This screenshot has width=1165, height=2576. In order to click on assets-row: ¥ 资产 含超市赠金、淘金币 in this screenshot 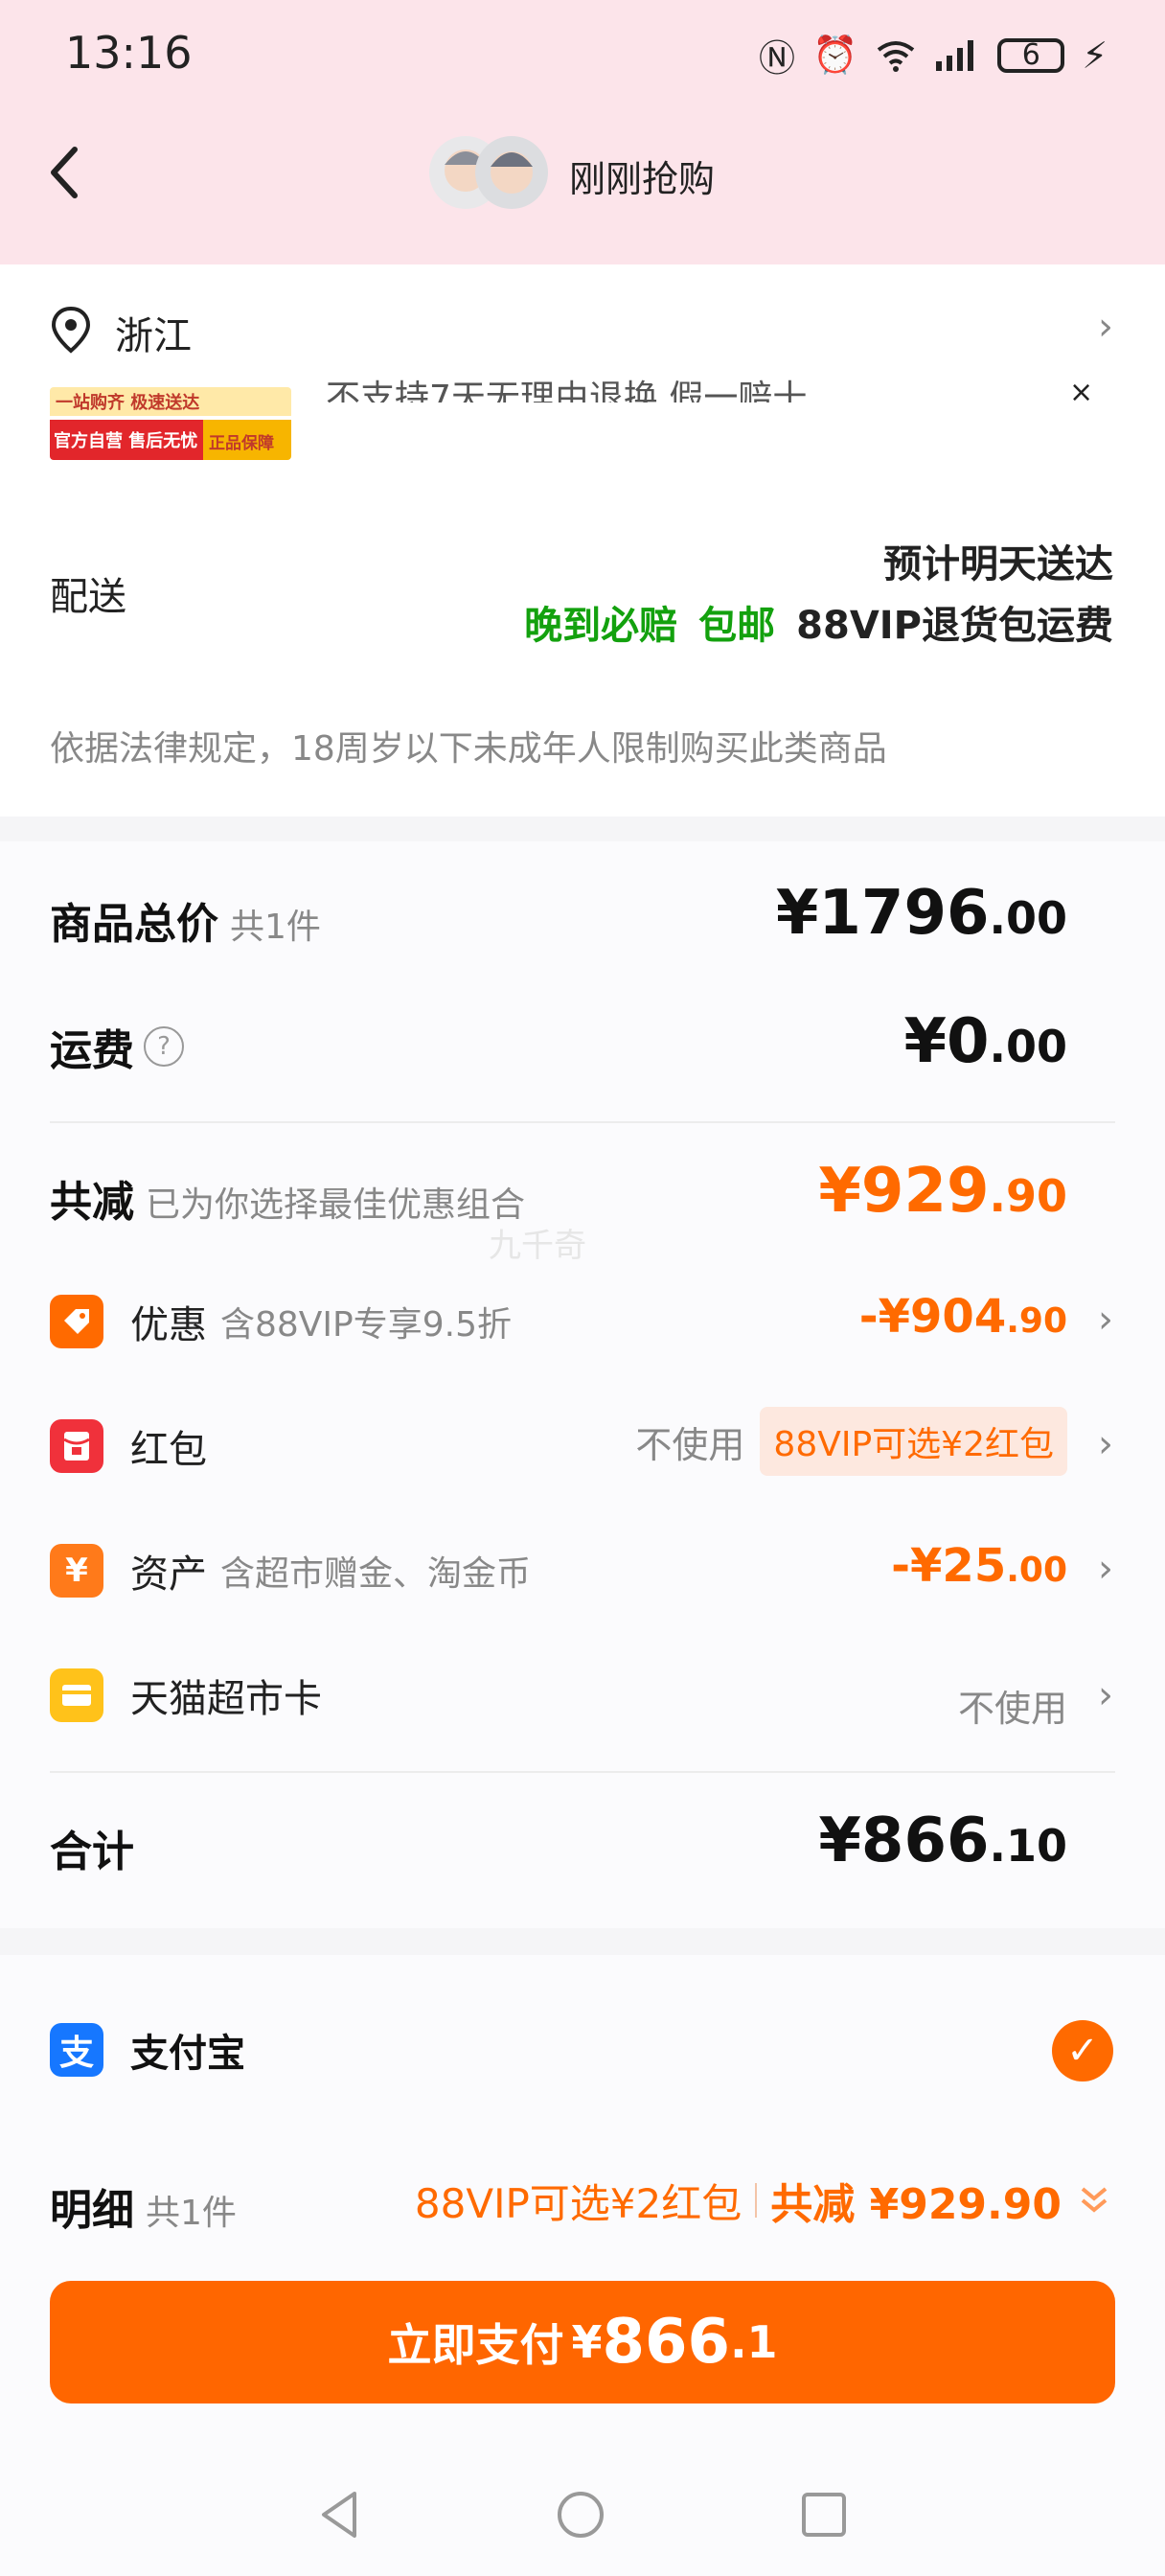, I will do `click(290, 1570)`.